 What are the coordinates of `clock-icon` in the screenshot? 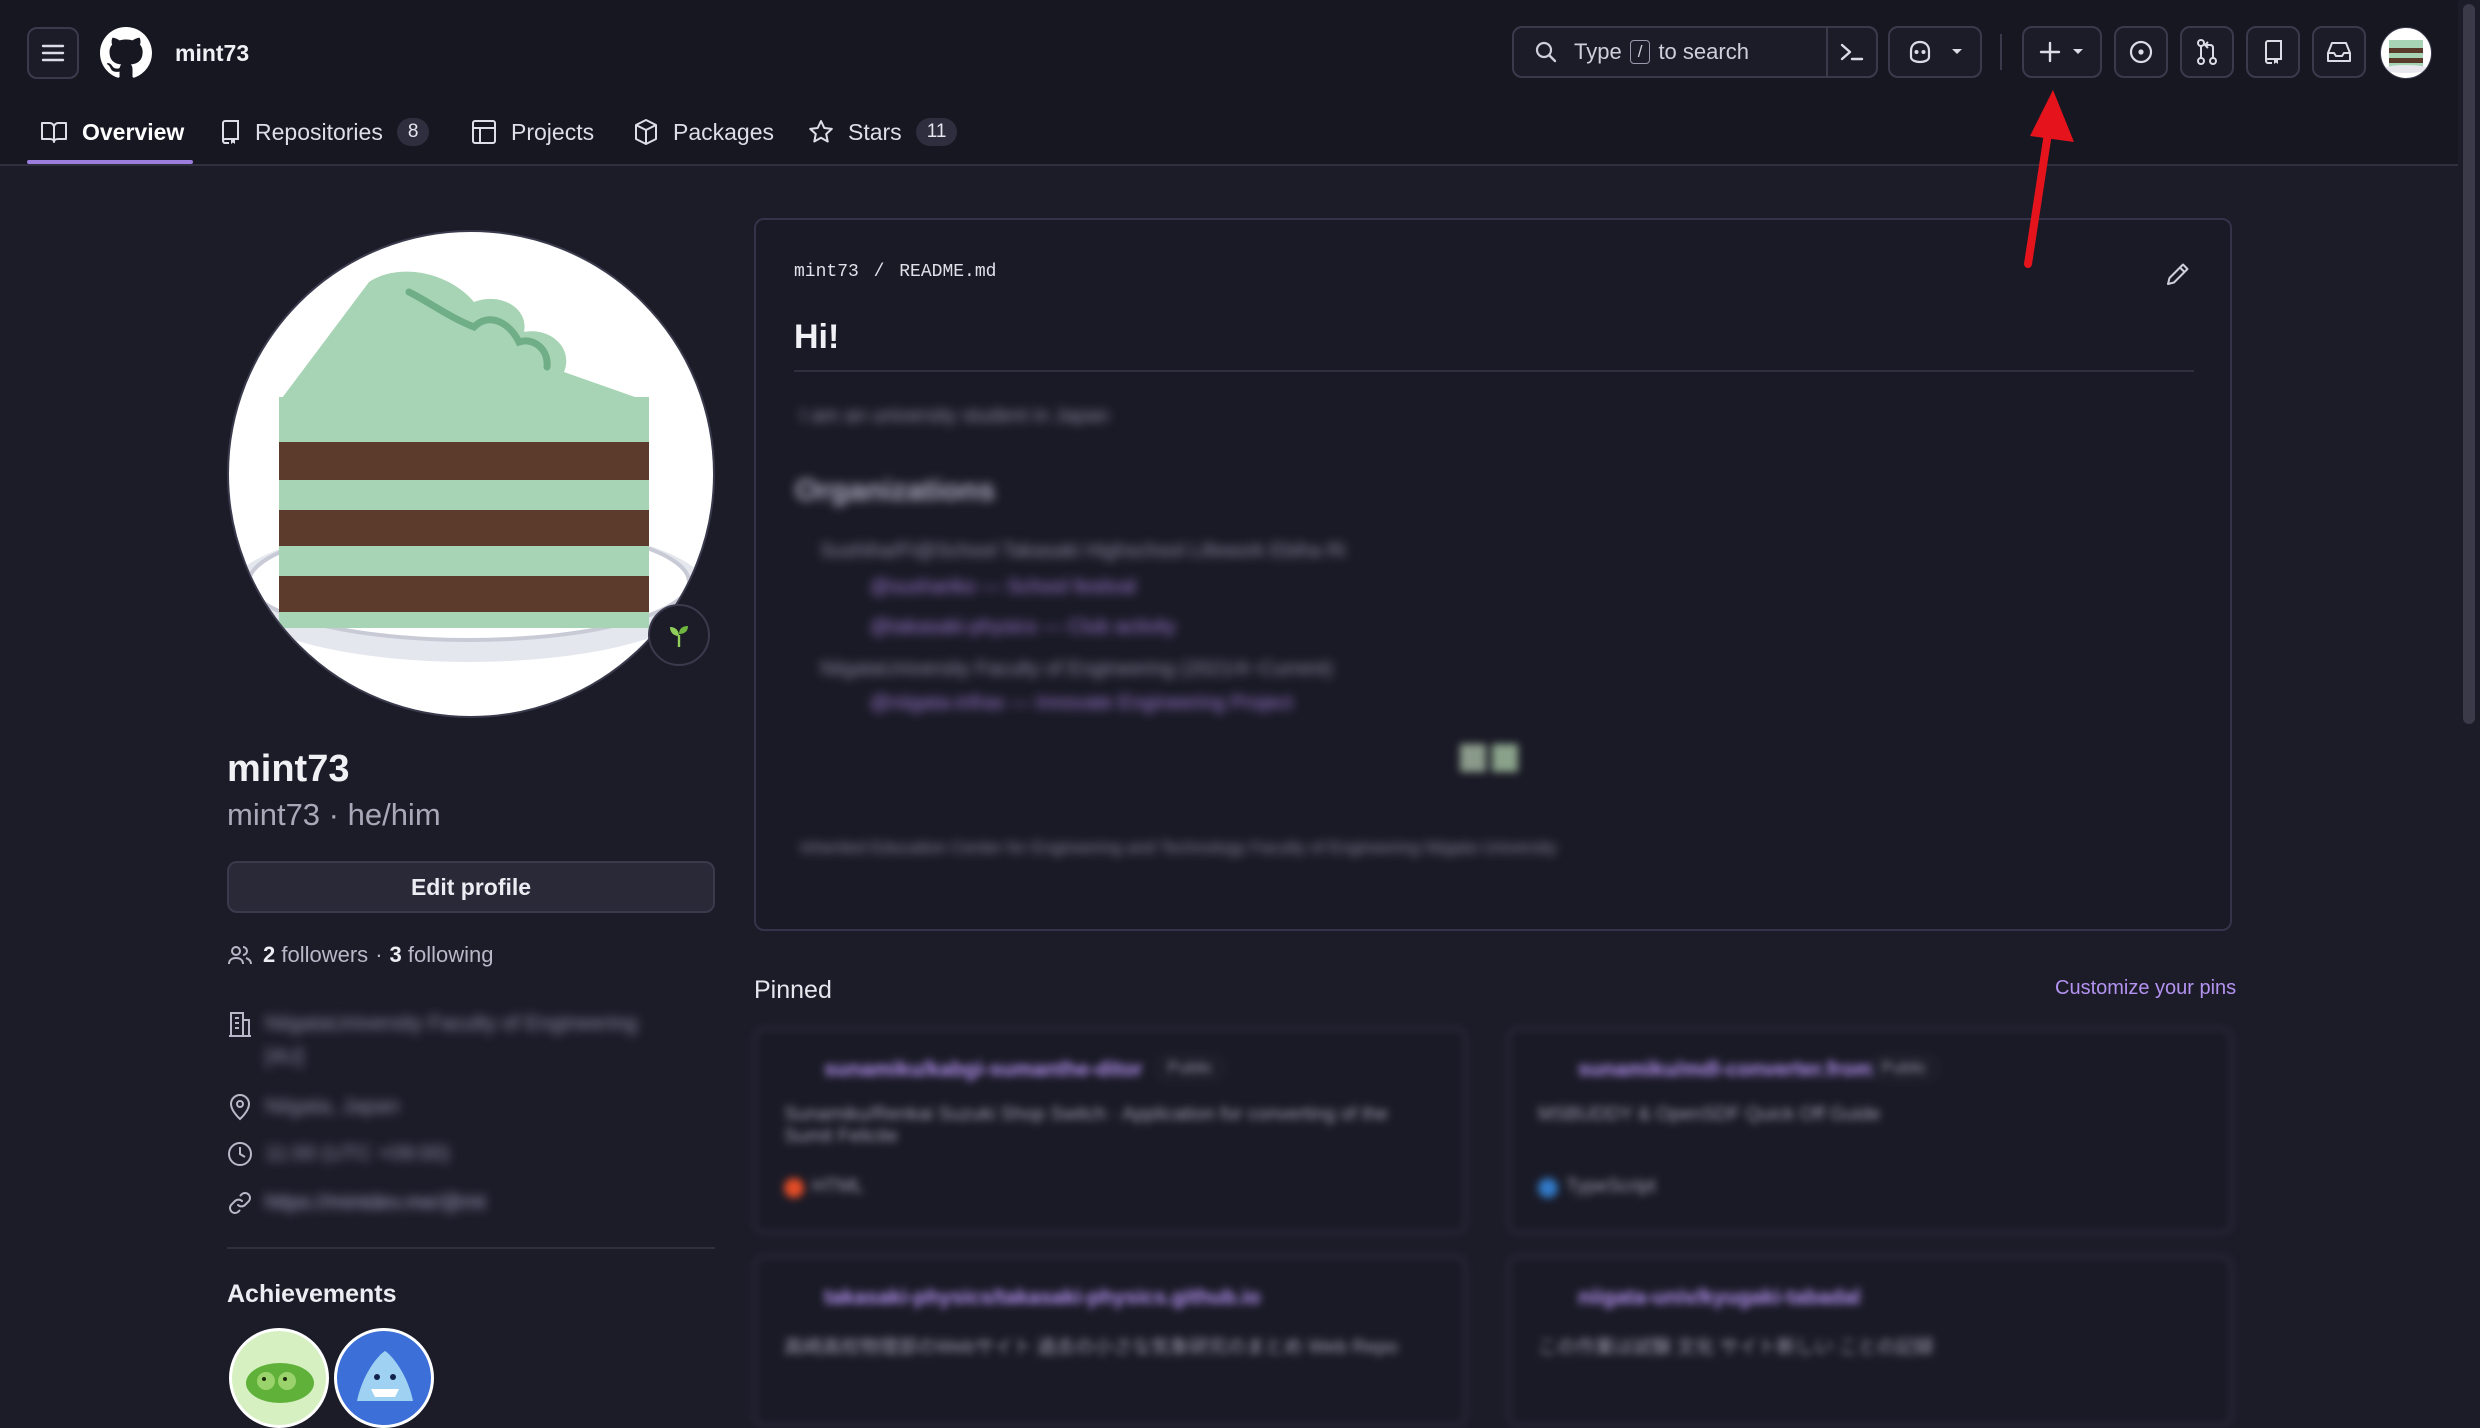 It's located at (240, 1154).